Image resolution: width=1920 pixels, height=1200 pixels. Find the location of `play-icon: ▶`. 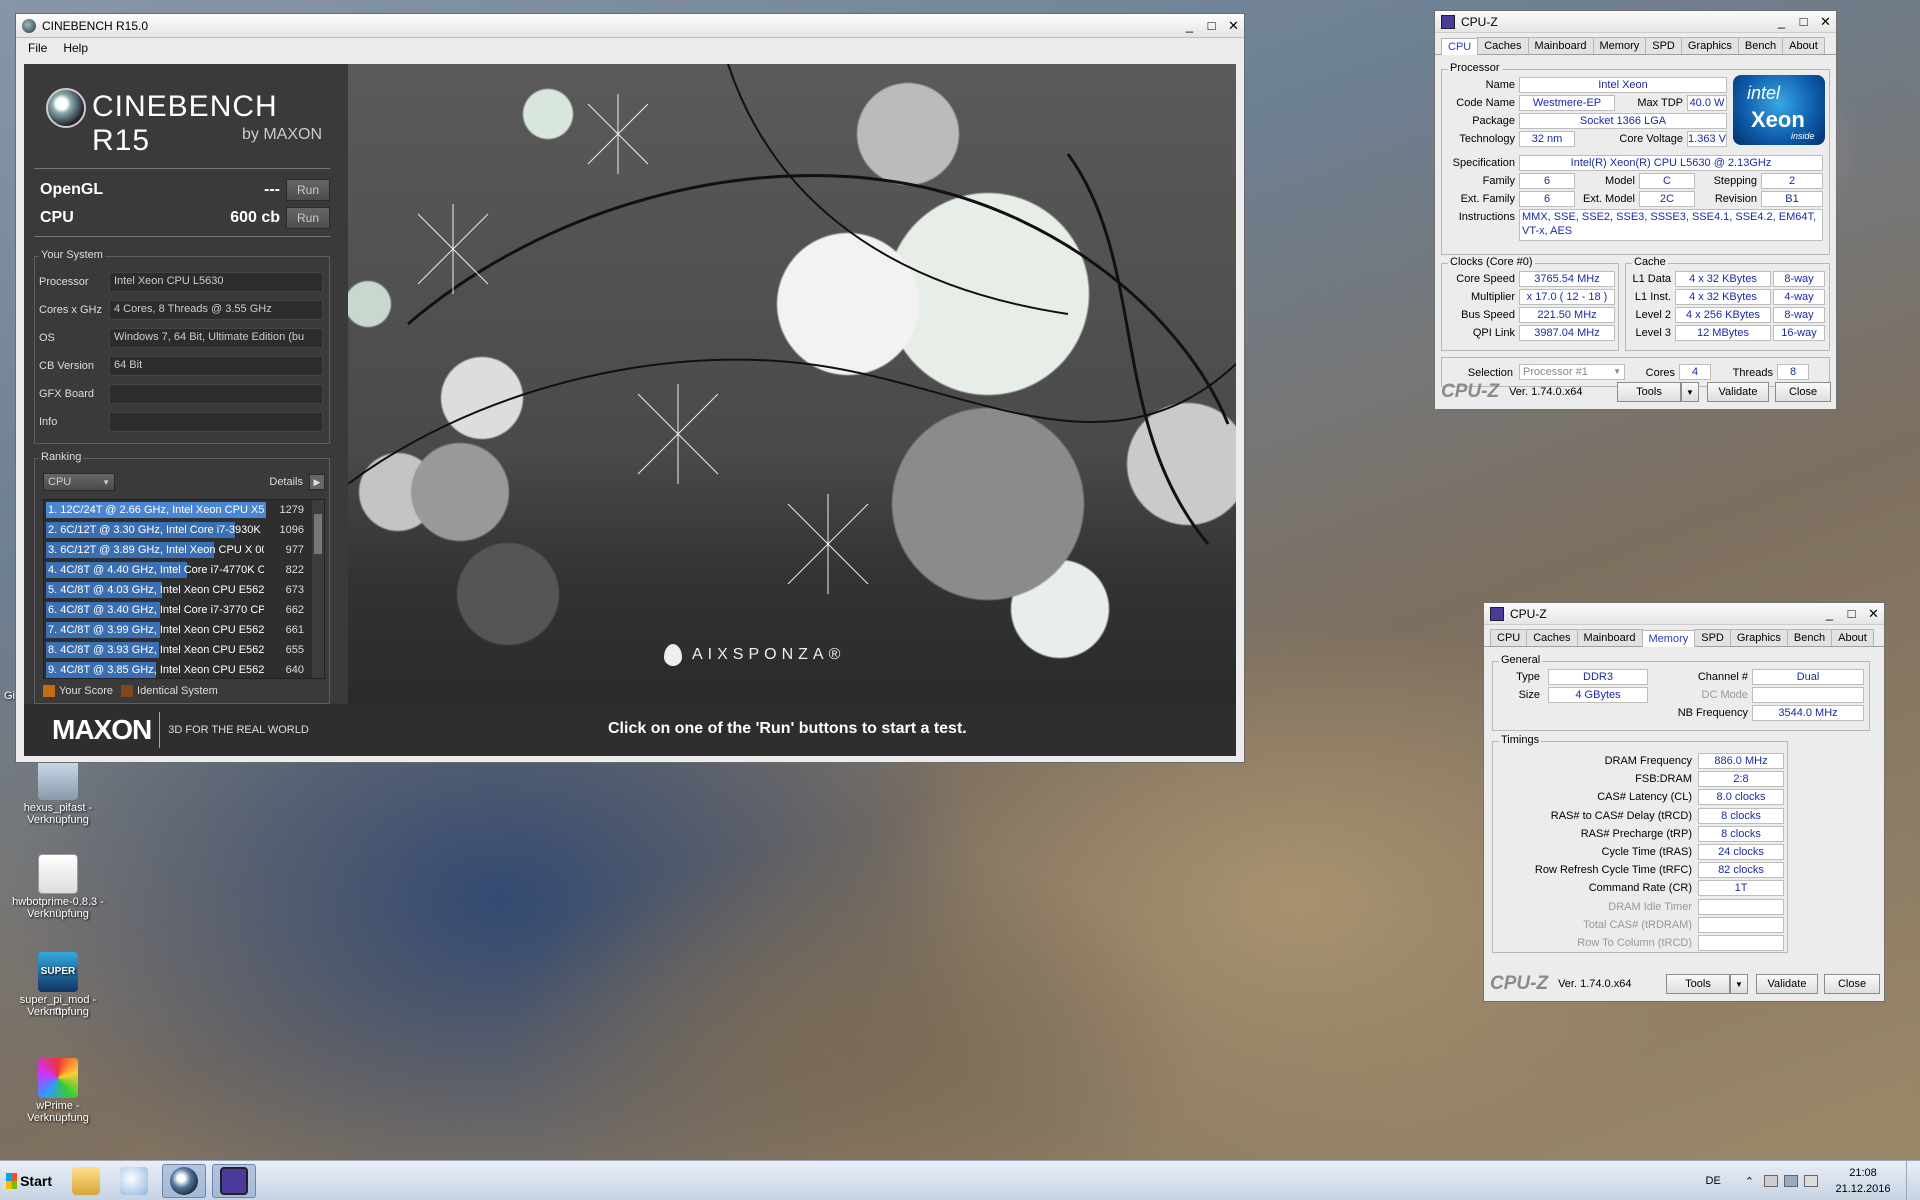

play-icon: ▶ is located at coordinates (317, 482).